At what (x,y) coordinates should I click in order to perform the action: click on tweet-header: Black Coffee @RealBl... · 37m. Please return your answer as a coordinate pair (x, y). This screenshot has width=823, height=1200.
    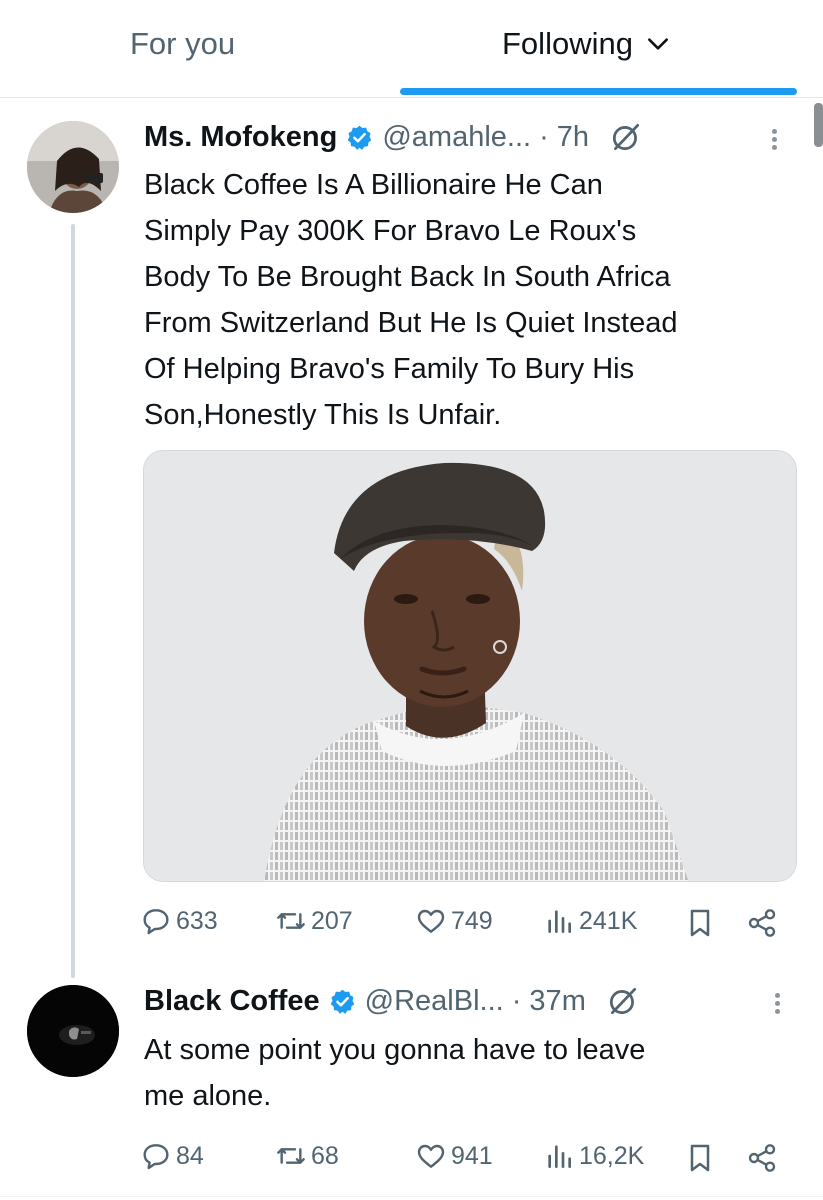
    Looking at the image, I should click on (392, 1001).